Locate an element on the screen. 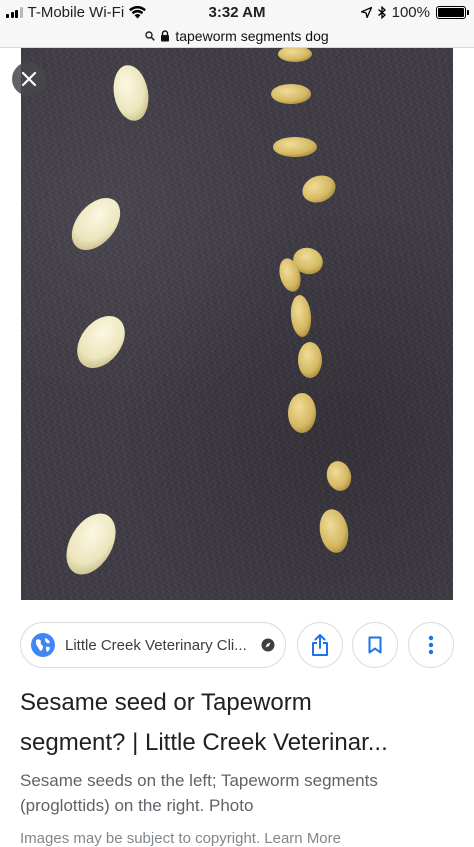 Image resolution: width=474 pixels, height=847 pixels. battery-icon is located at coordinates (452, 12).